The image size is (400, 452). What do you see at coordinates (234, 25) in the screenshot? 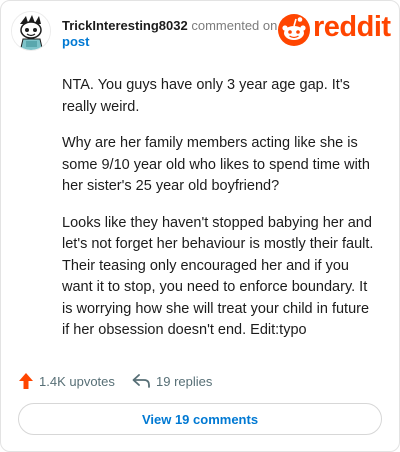
I see `commented-on-label: commented on` at bounding box center [234, 25].